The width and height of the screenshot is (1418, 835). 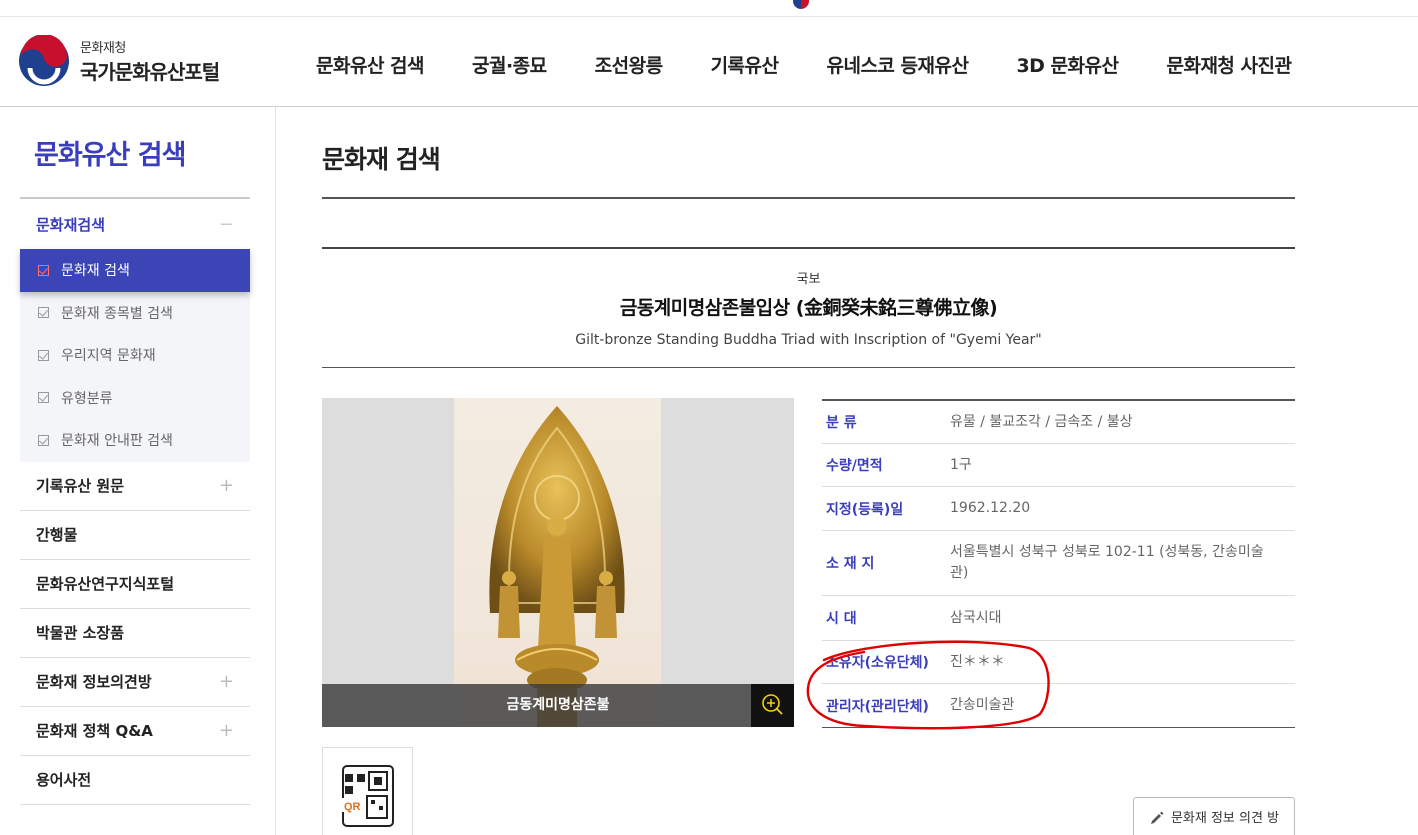 I want to click on sidebar-item-label: 문화재 정보의견방, so click(x=94, y=682).